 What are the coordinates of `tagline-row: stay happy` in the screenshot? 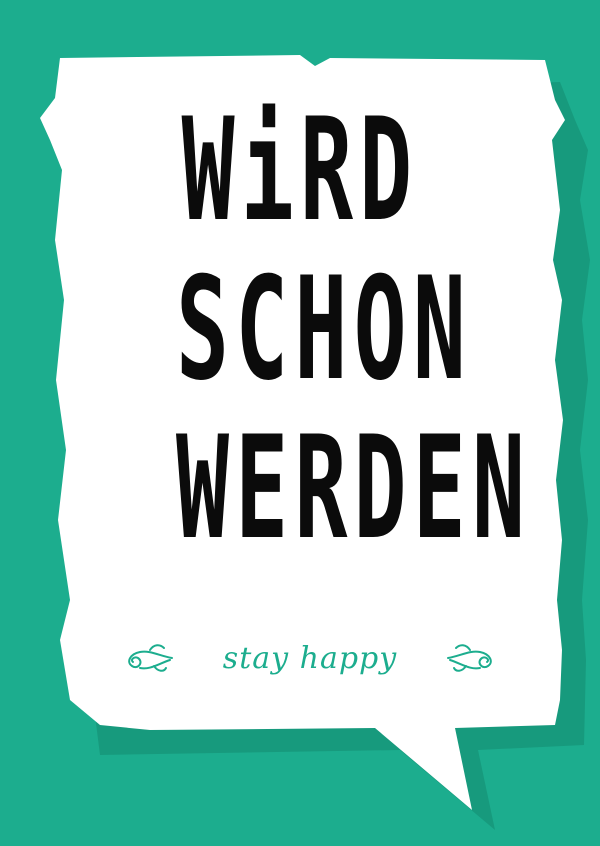 It's located at (310, 658).